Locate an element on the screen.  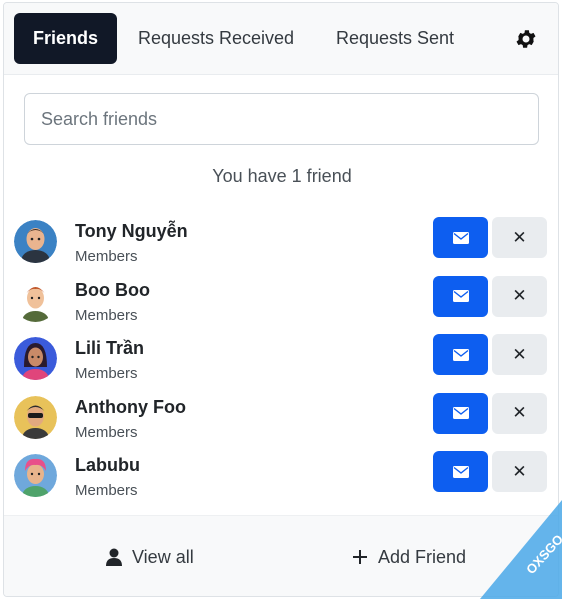
gear-icon is located at coordinates (526, 39).